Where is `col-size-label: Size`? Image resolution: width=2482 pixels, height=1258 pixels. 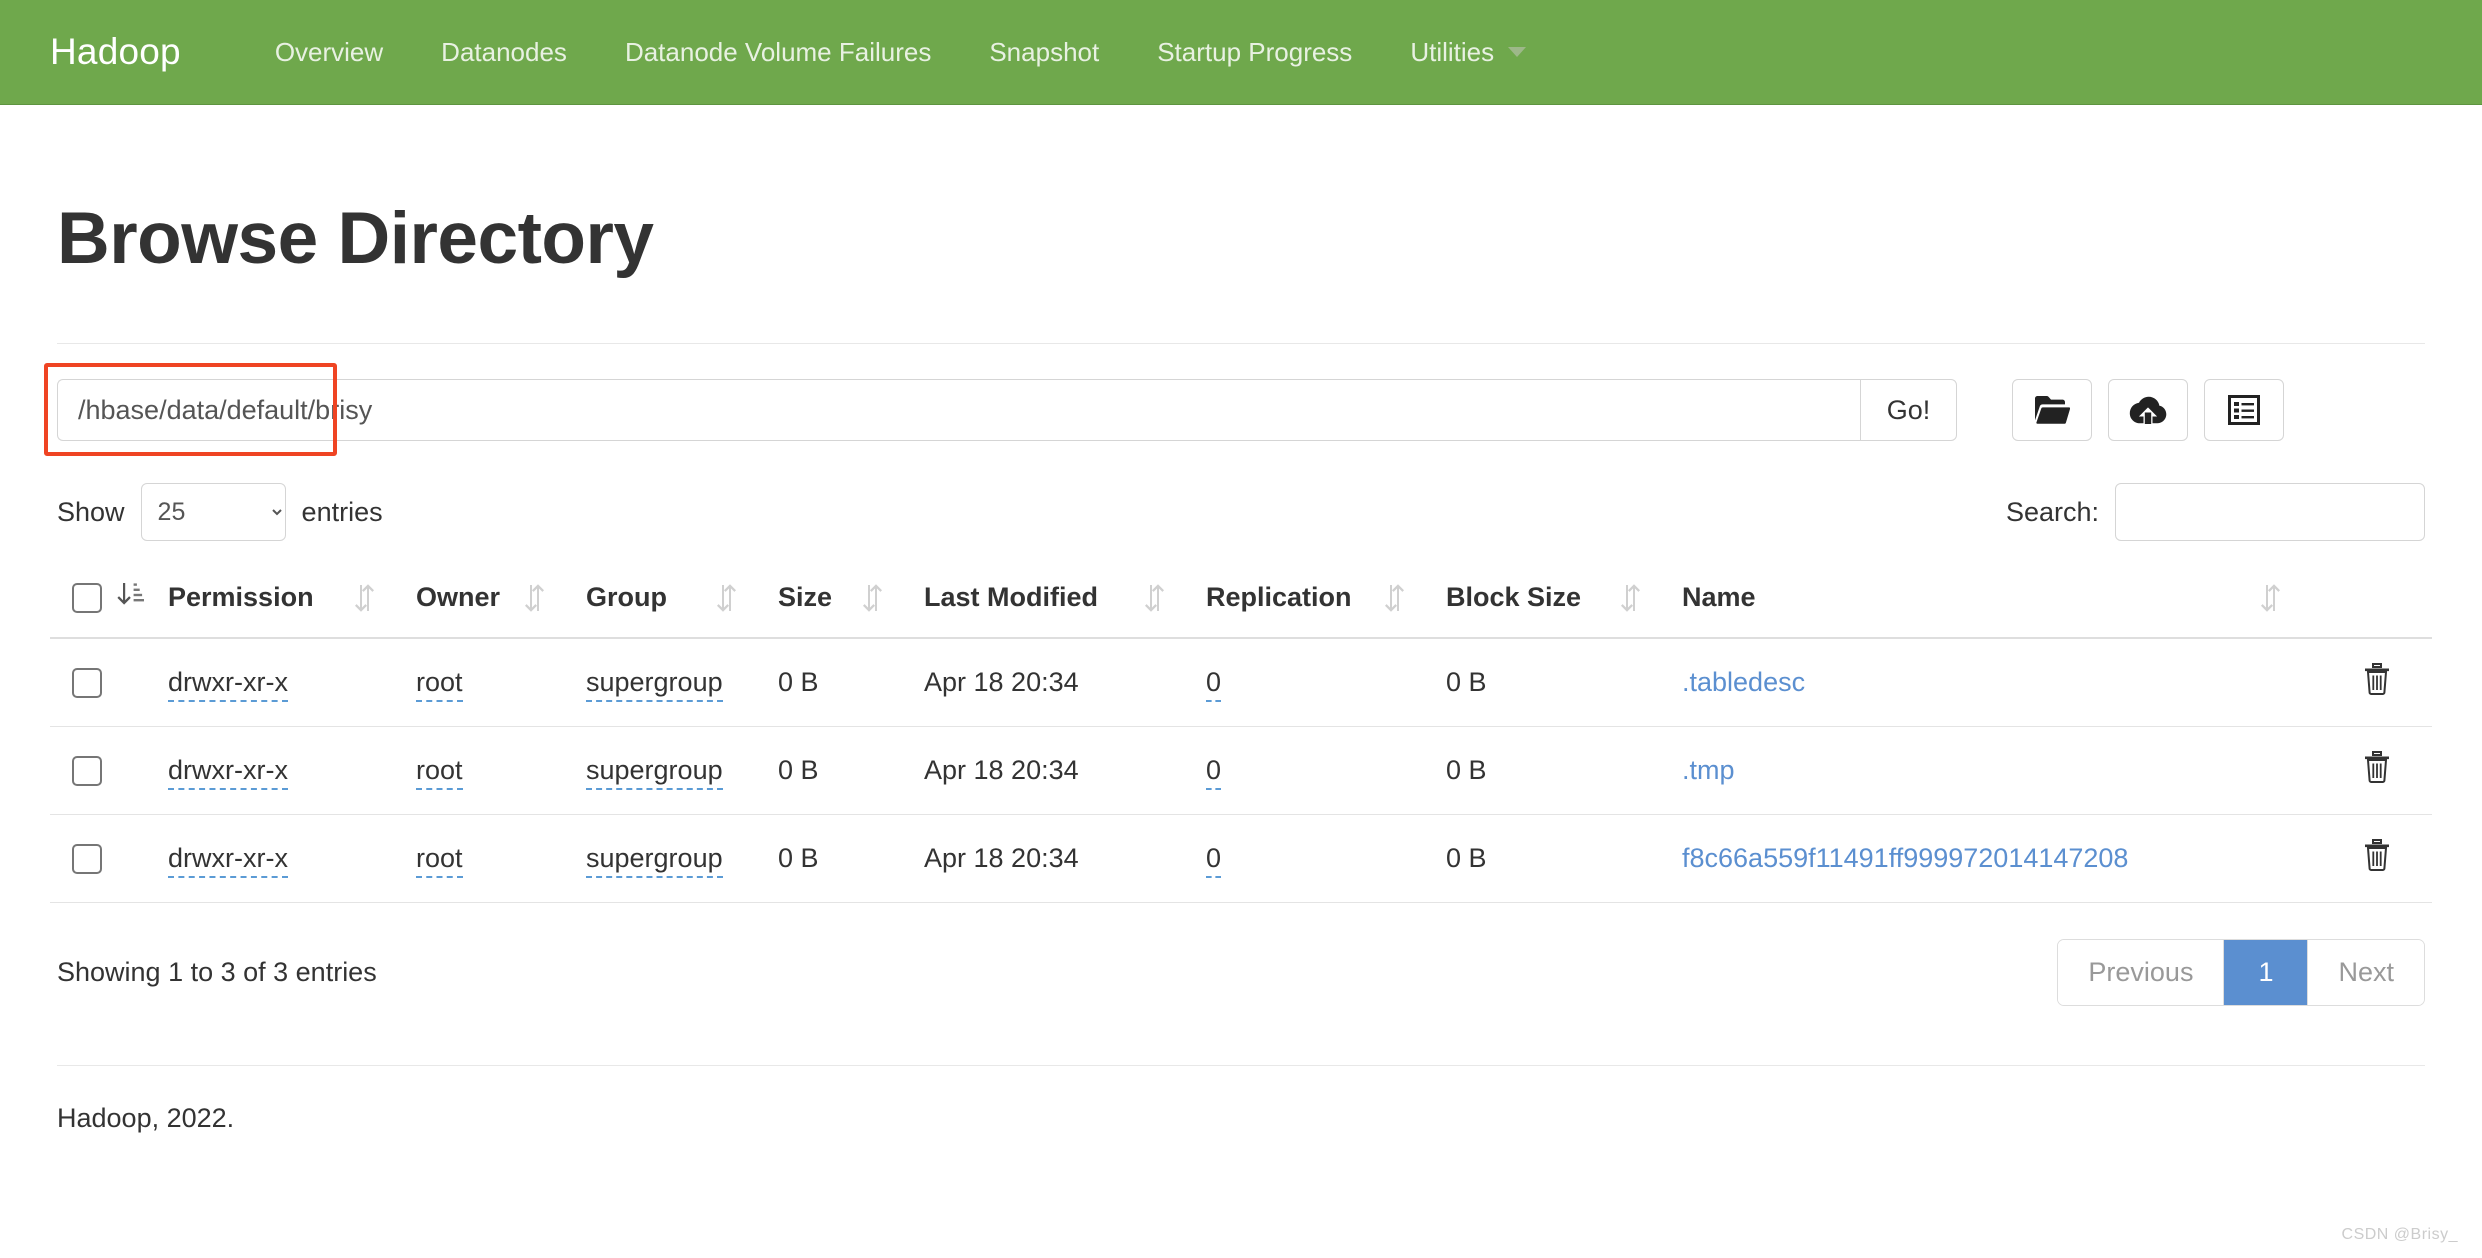 col-size-label: Size is located at coordinates (805, 597).